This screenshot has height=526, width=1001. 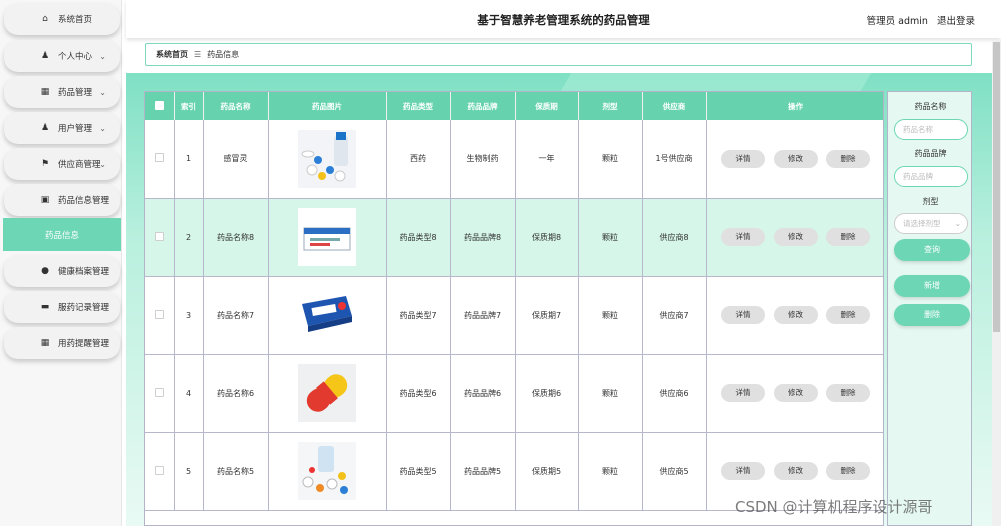 I want to click on sidebar-item-home: ⌂ 系统首页, so click(x=62, y=19).